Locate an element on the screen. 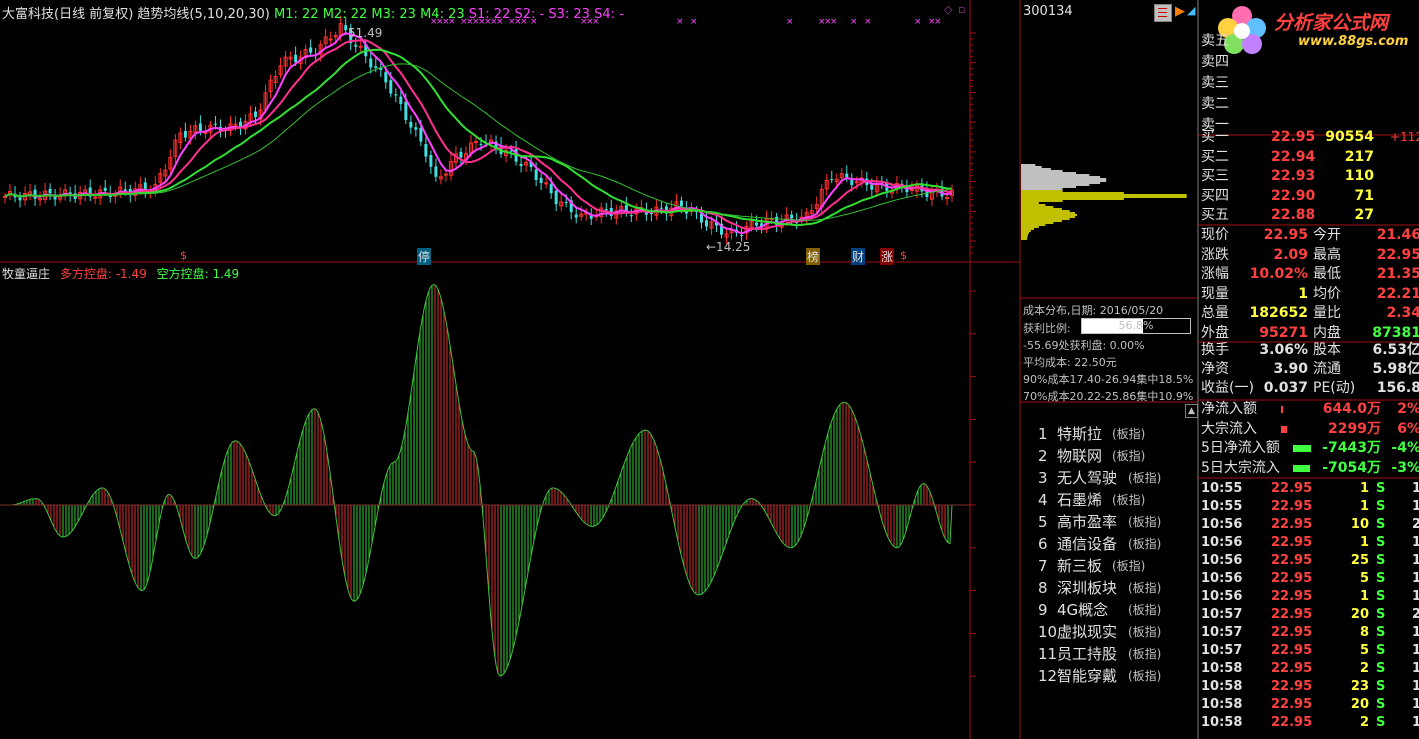 Image resolution: width=1419 pixels, height=739 pixels. sector-item: 9 4G概念 (板指) is located at coordinates (1110, 610).